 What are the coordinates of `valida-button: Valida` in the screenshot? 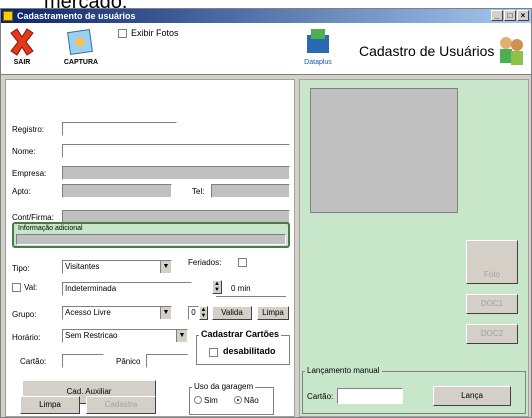 It's located at (232, 313).